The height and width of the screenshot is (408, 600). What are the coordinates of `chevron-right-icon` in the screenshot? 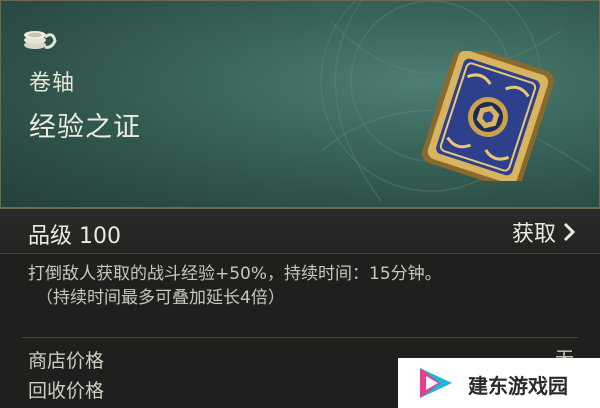 It's located at (569, 232).